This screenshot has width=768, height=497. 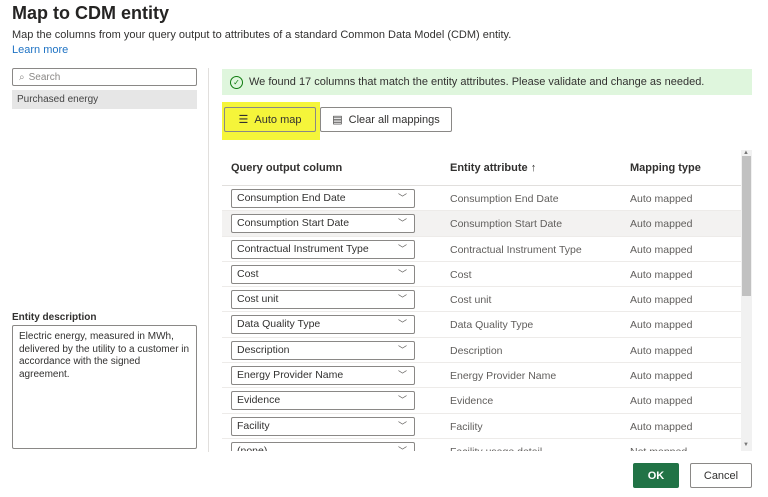 What do you see at coordinates (476, 350) in the screenshot?
I see `entity-attribute: Description` at bounding box center [476, 350].